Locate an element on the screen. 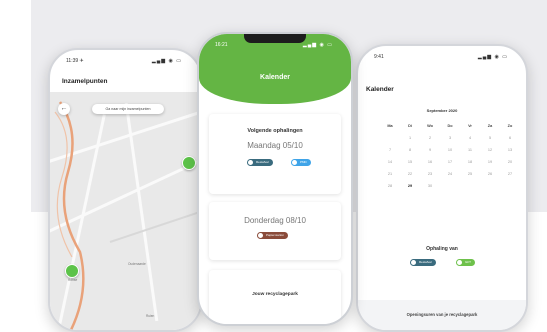 This screenshot has width=547, height=332. calendar-day: 27 is located at coordinates (510, 174).